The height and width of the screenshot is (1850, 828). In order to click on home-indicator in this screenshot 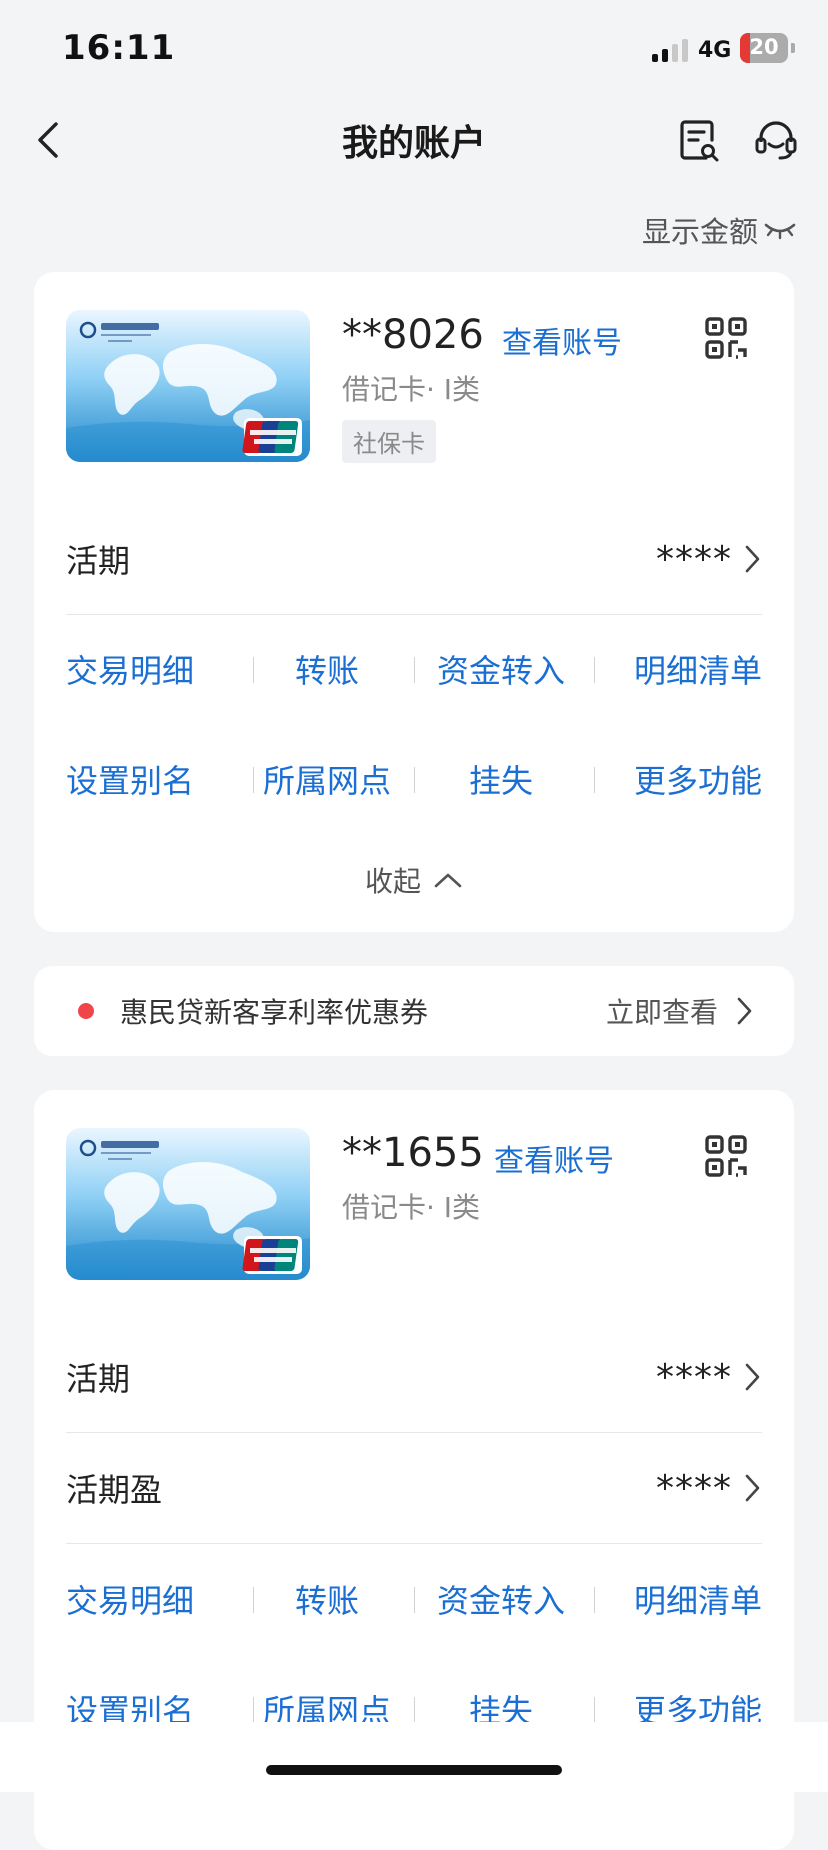, I will do `click(414, 1770)`.